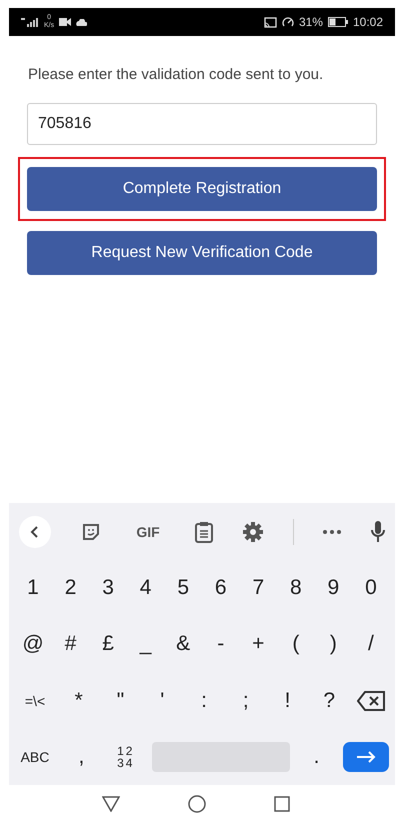  Describe the element at coordinates (202, 189) in the screenshot. I see `form-button: Complete Registration` at that location.